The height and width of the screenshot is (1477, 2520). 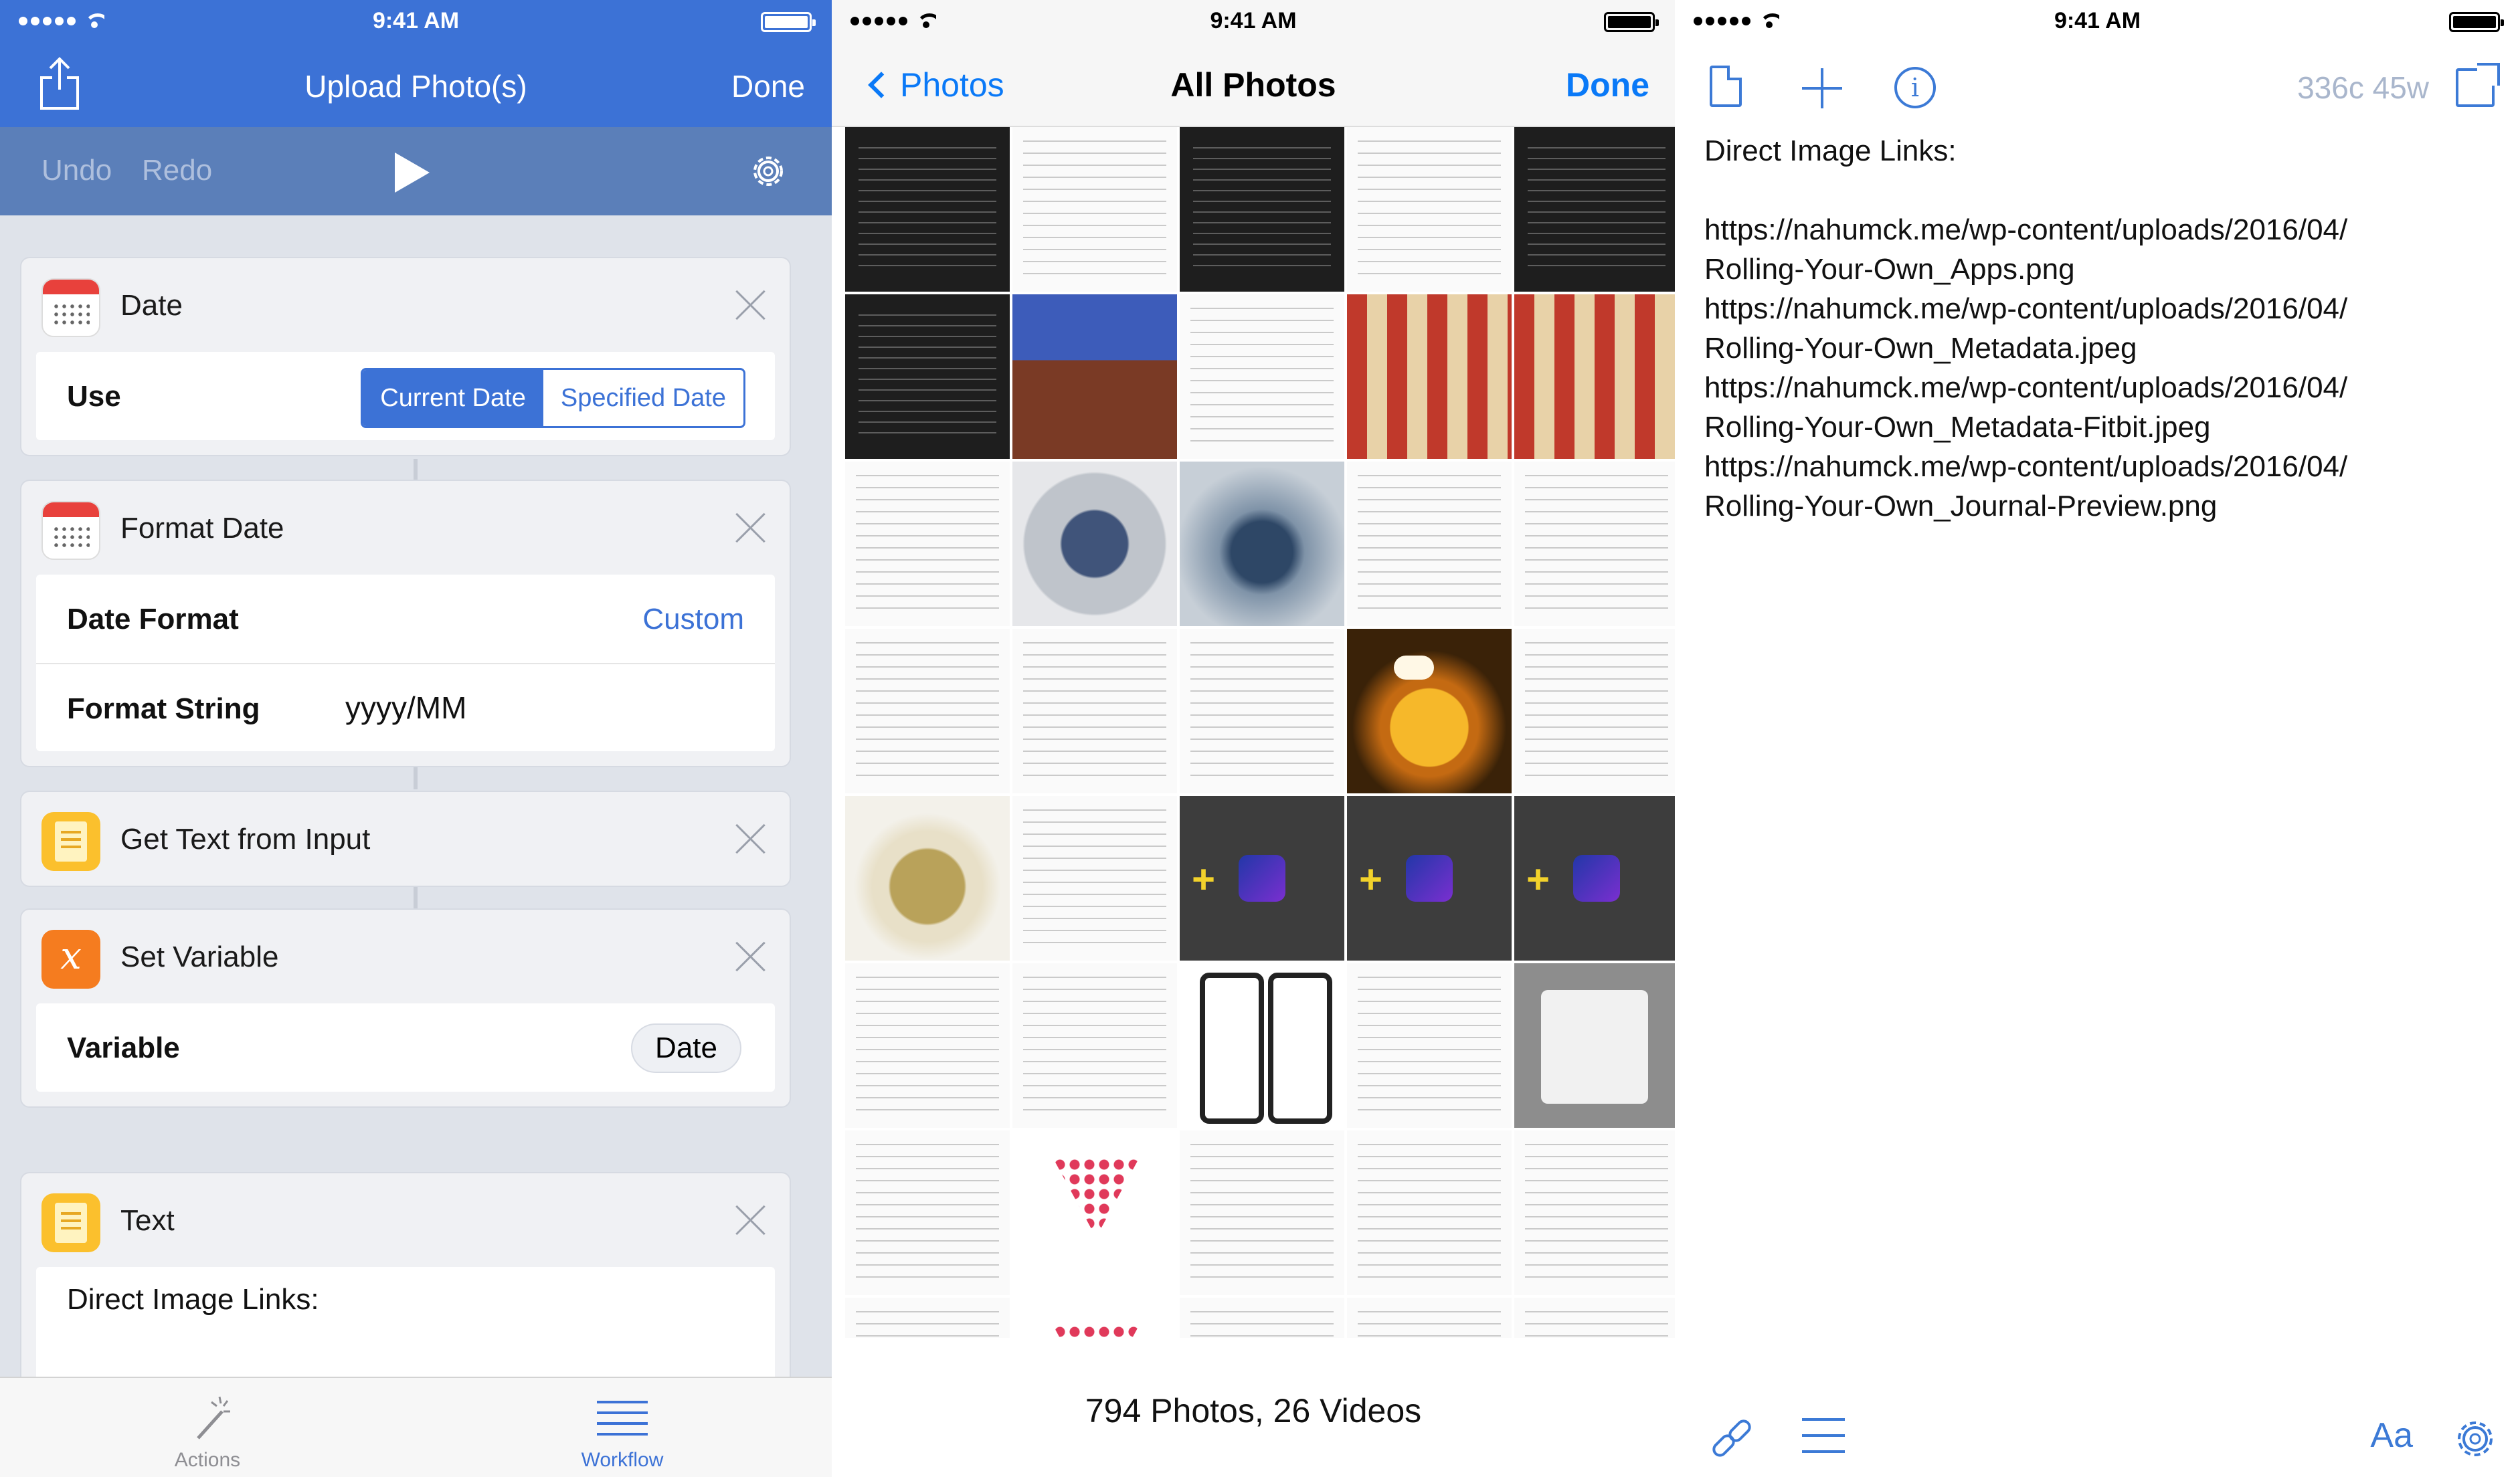 I want to click on tab-workflow: Workflow, so click(x=622, y=1427).